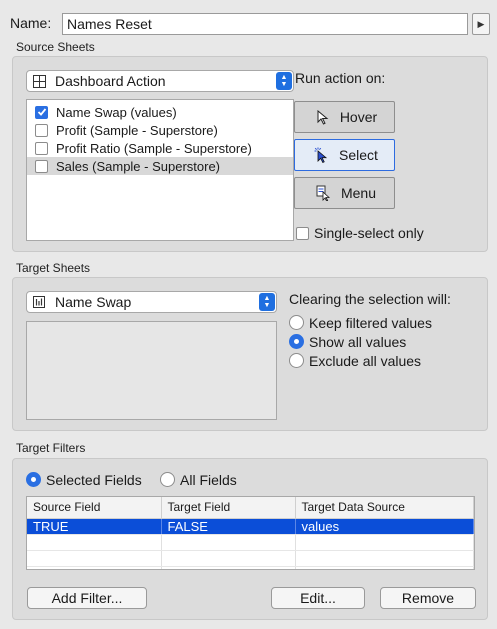  I want to click on sheet-label: Profit (Sample - Superstore), so click(137, 130).